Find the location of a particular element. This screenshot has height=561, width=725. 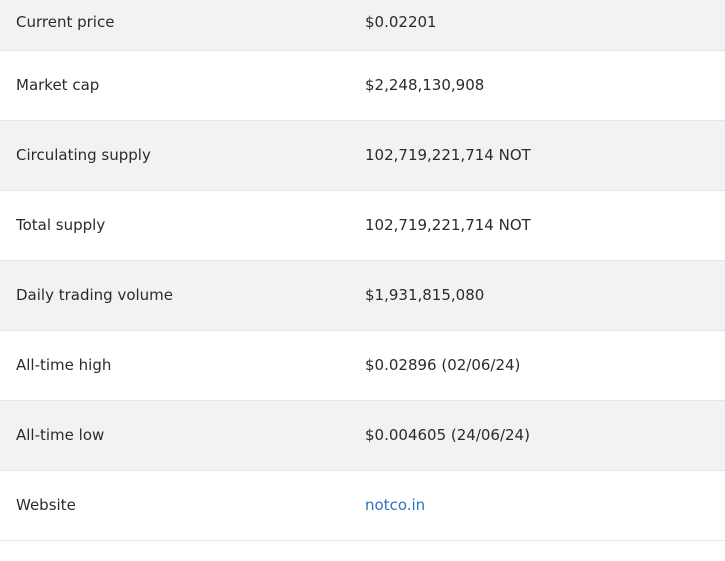

stat-row-daily-volume: Daily trading volume $1,931,815,080 is located at coordinates (362, 295).